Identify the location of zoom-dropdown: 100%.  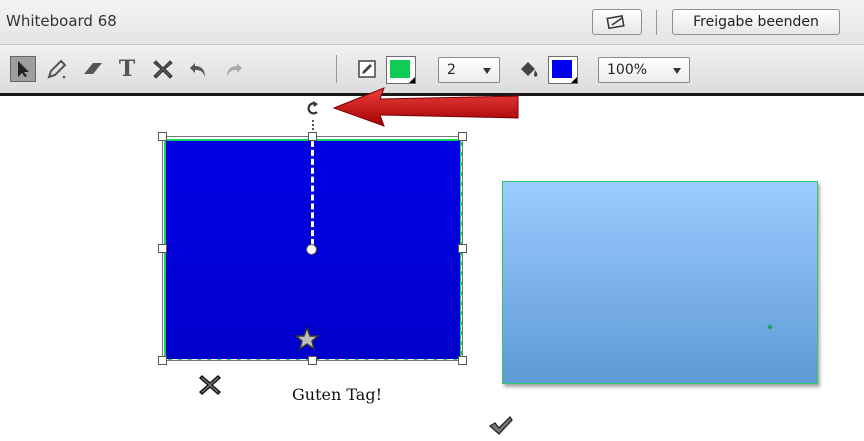
(644, 70).